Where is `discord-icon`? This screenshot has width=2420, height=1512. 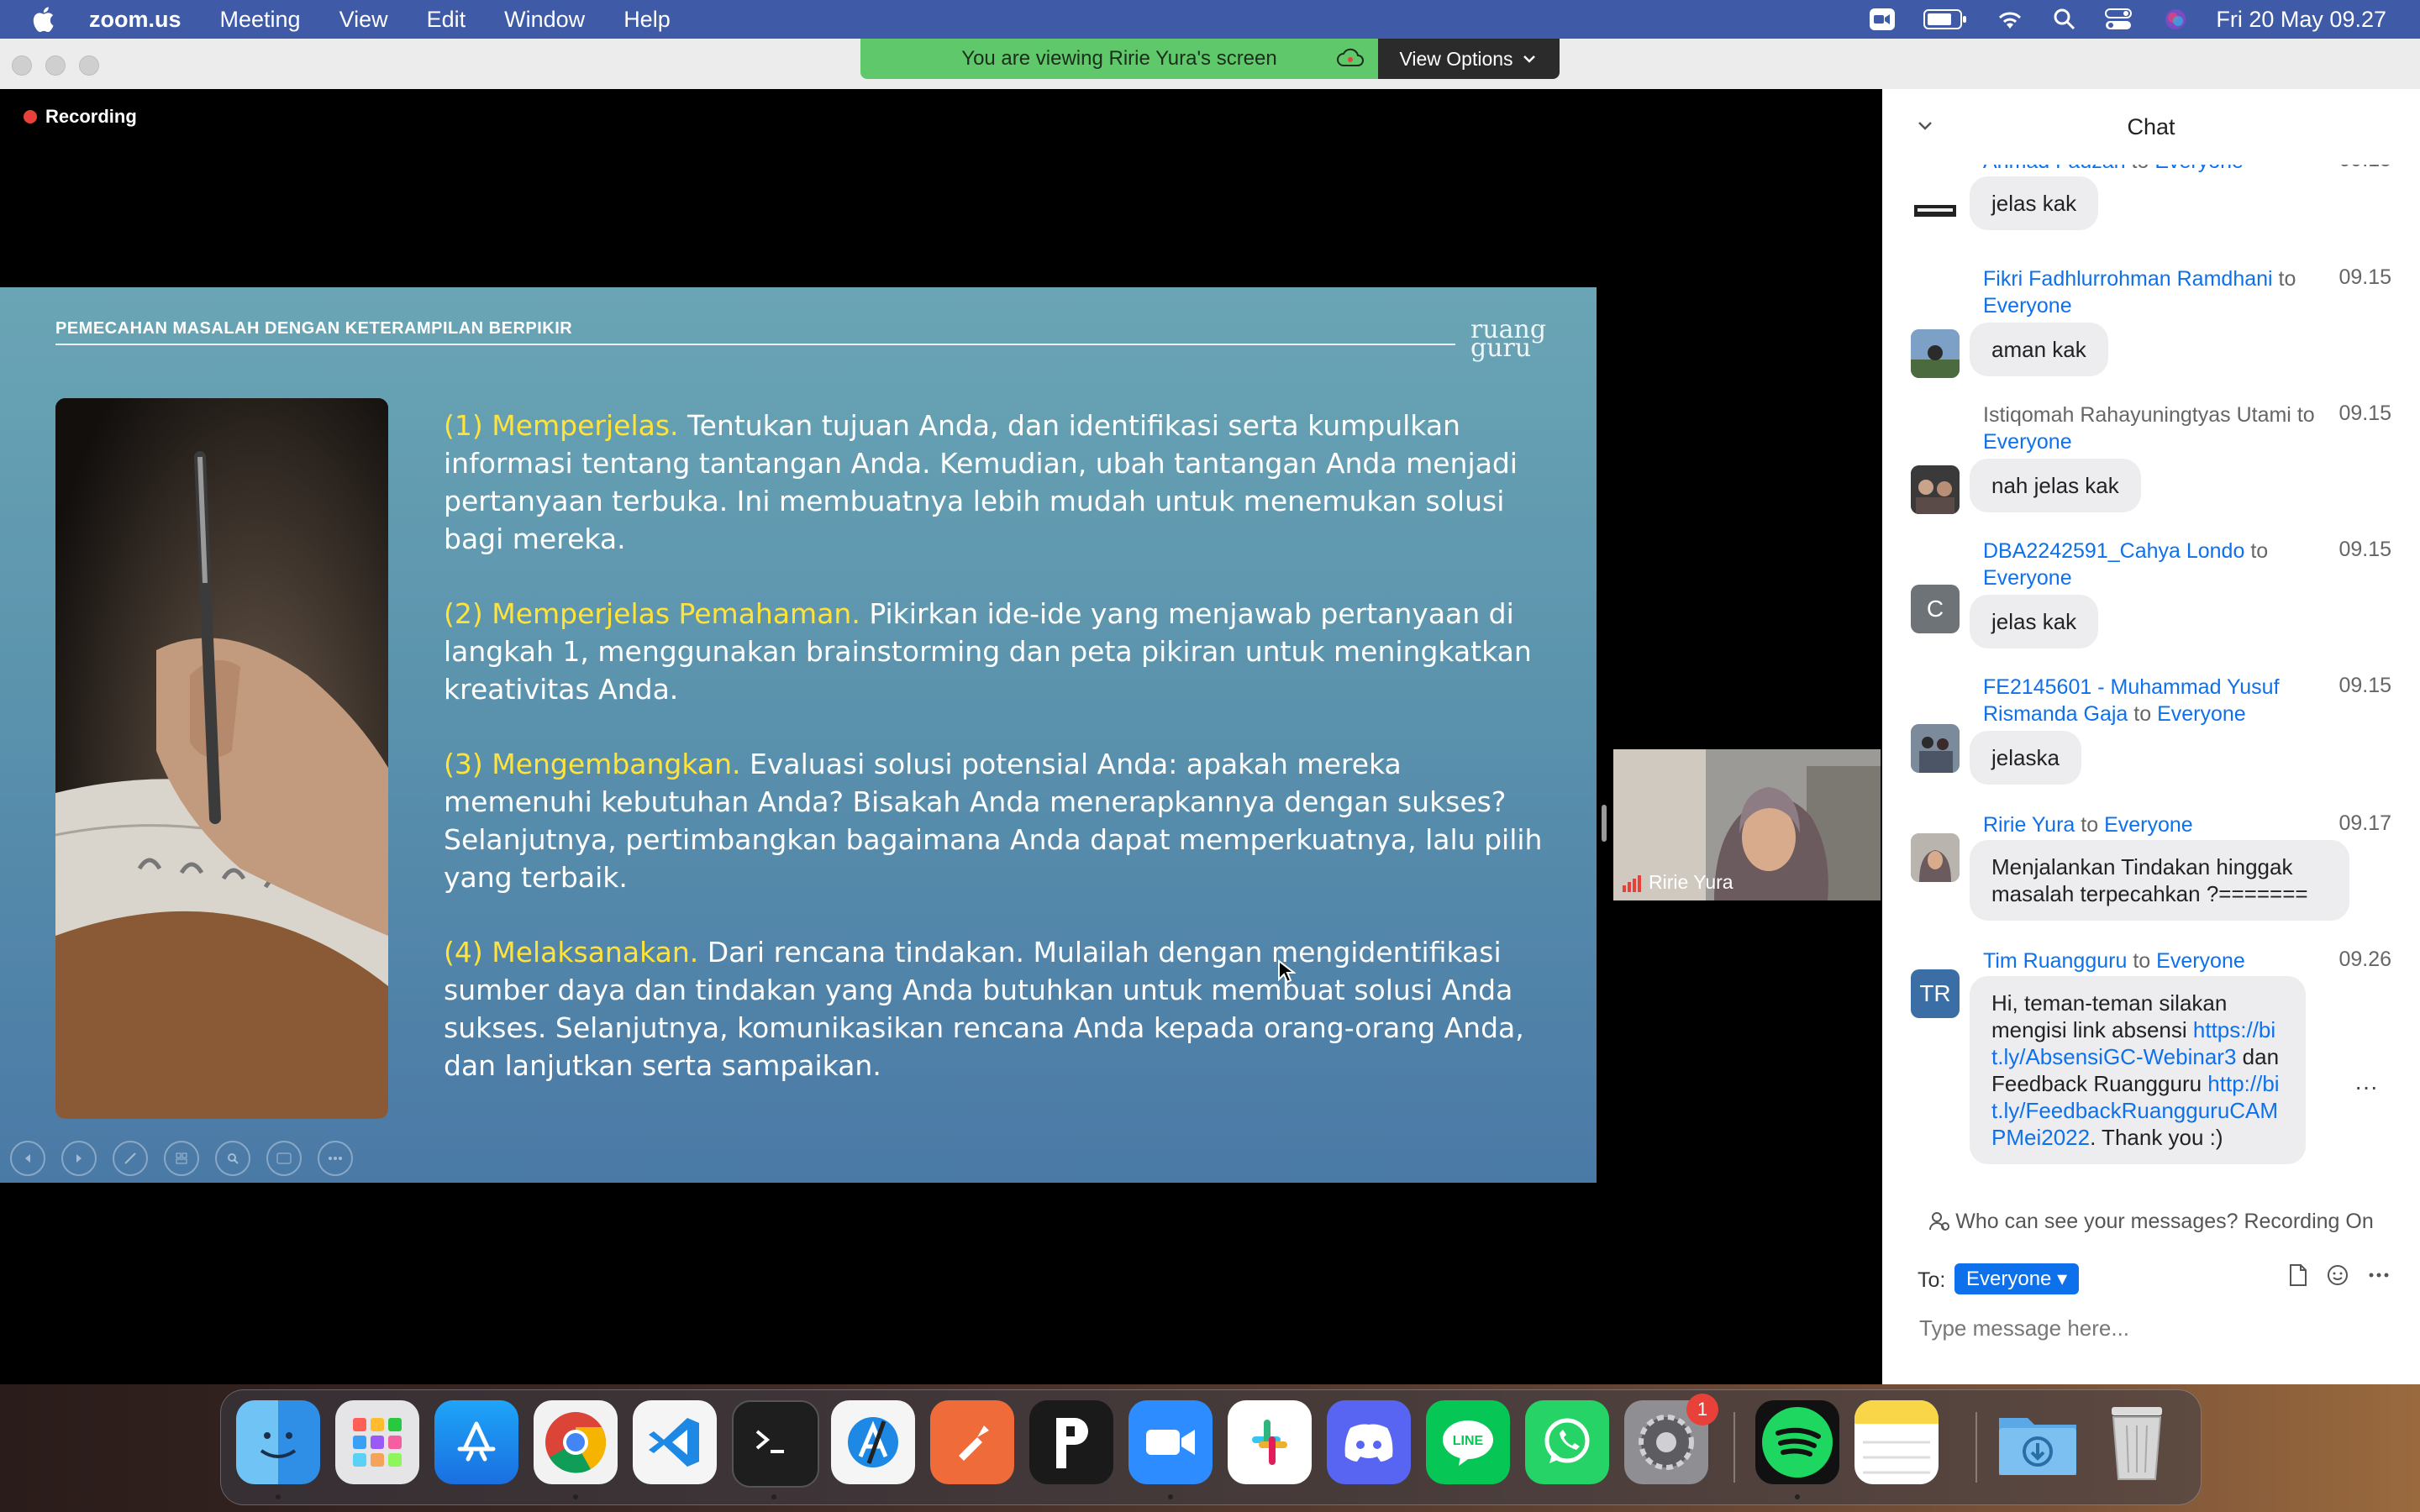
discord-icon is located at coordinates (1369, 1442).